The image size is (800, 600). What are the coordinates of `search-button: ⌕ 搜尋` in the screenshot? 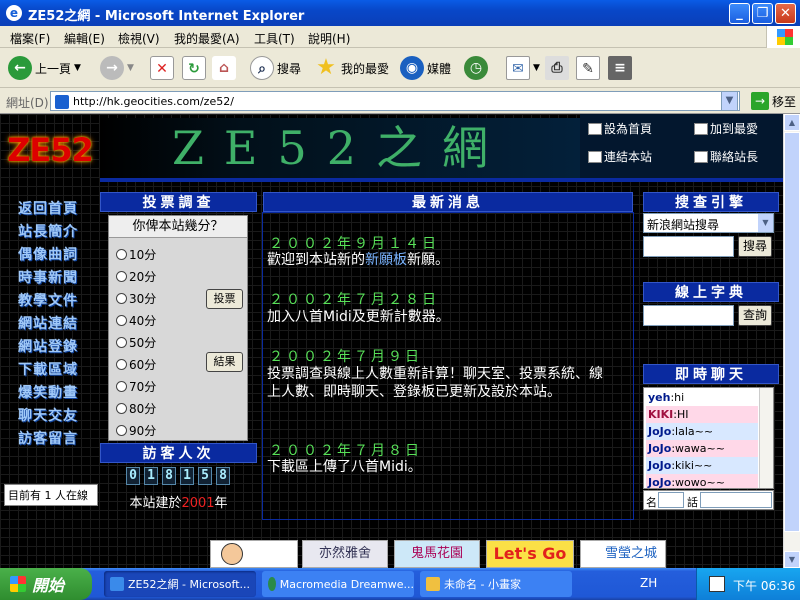 It's located at (275, 68).